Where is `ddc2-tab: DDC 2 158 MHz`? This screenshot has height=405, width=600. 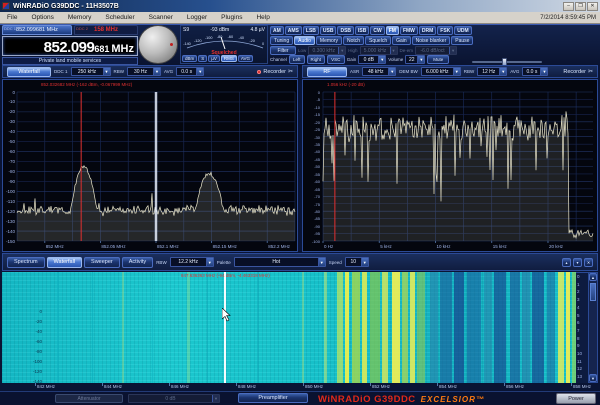
ddc2-tab: DDC 2 158 MHz is located at coordinates (106, 30).